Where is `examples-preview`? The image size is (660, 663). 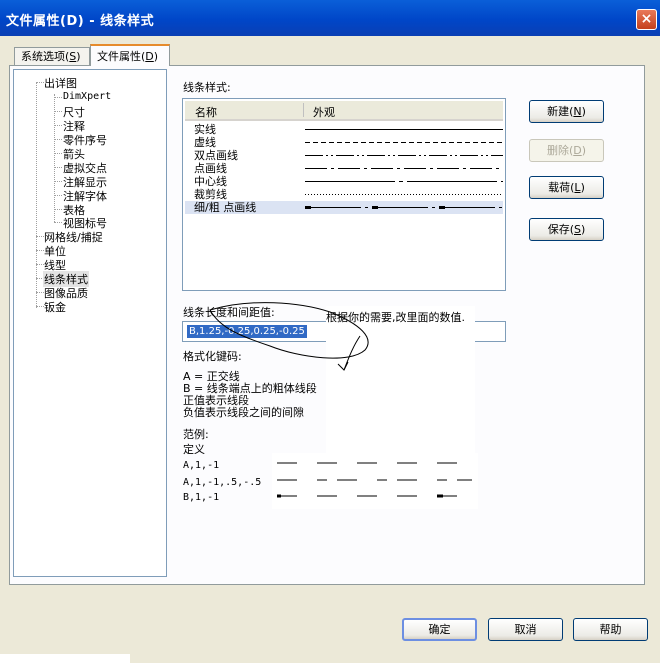 examples-preview is located at coordinates (375, 481).